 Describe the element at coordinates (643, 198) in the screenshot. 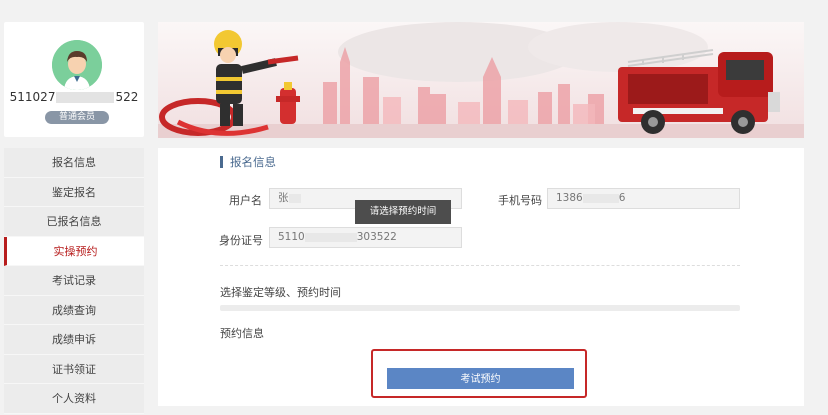

I see `phone-field: 1386 6` at that location.